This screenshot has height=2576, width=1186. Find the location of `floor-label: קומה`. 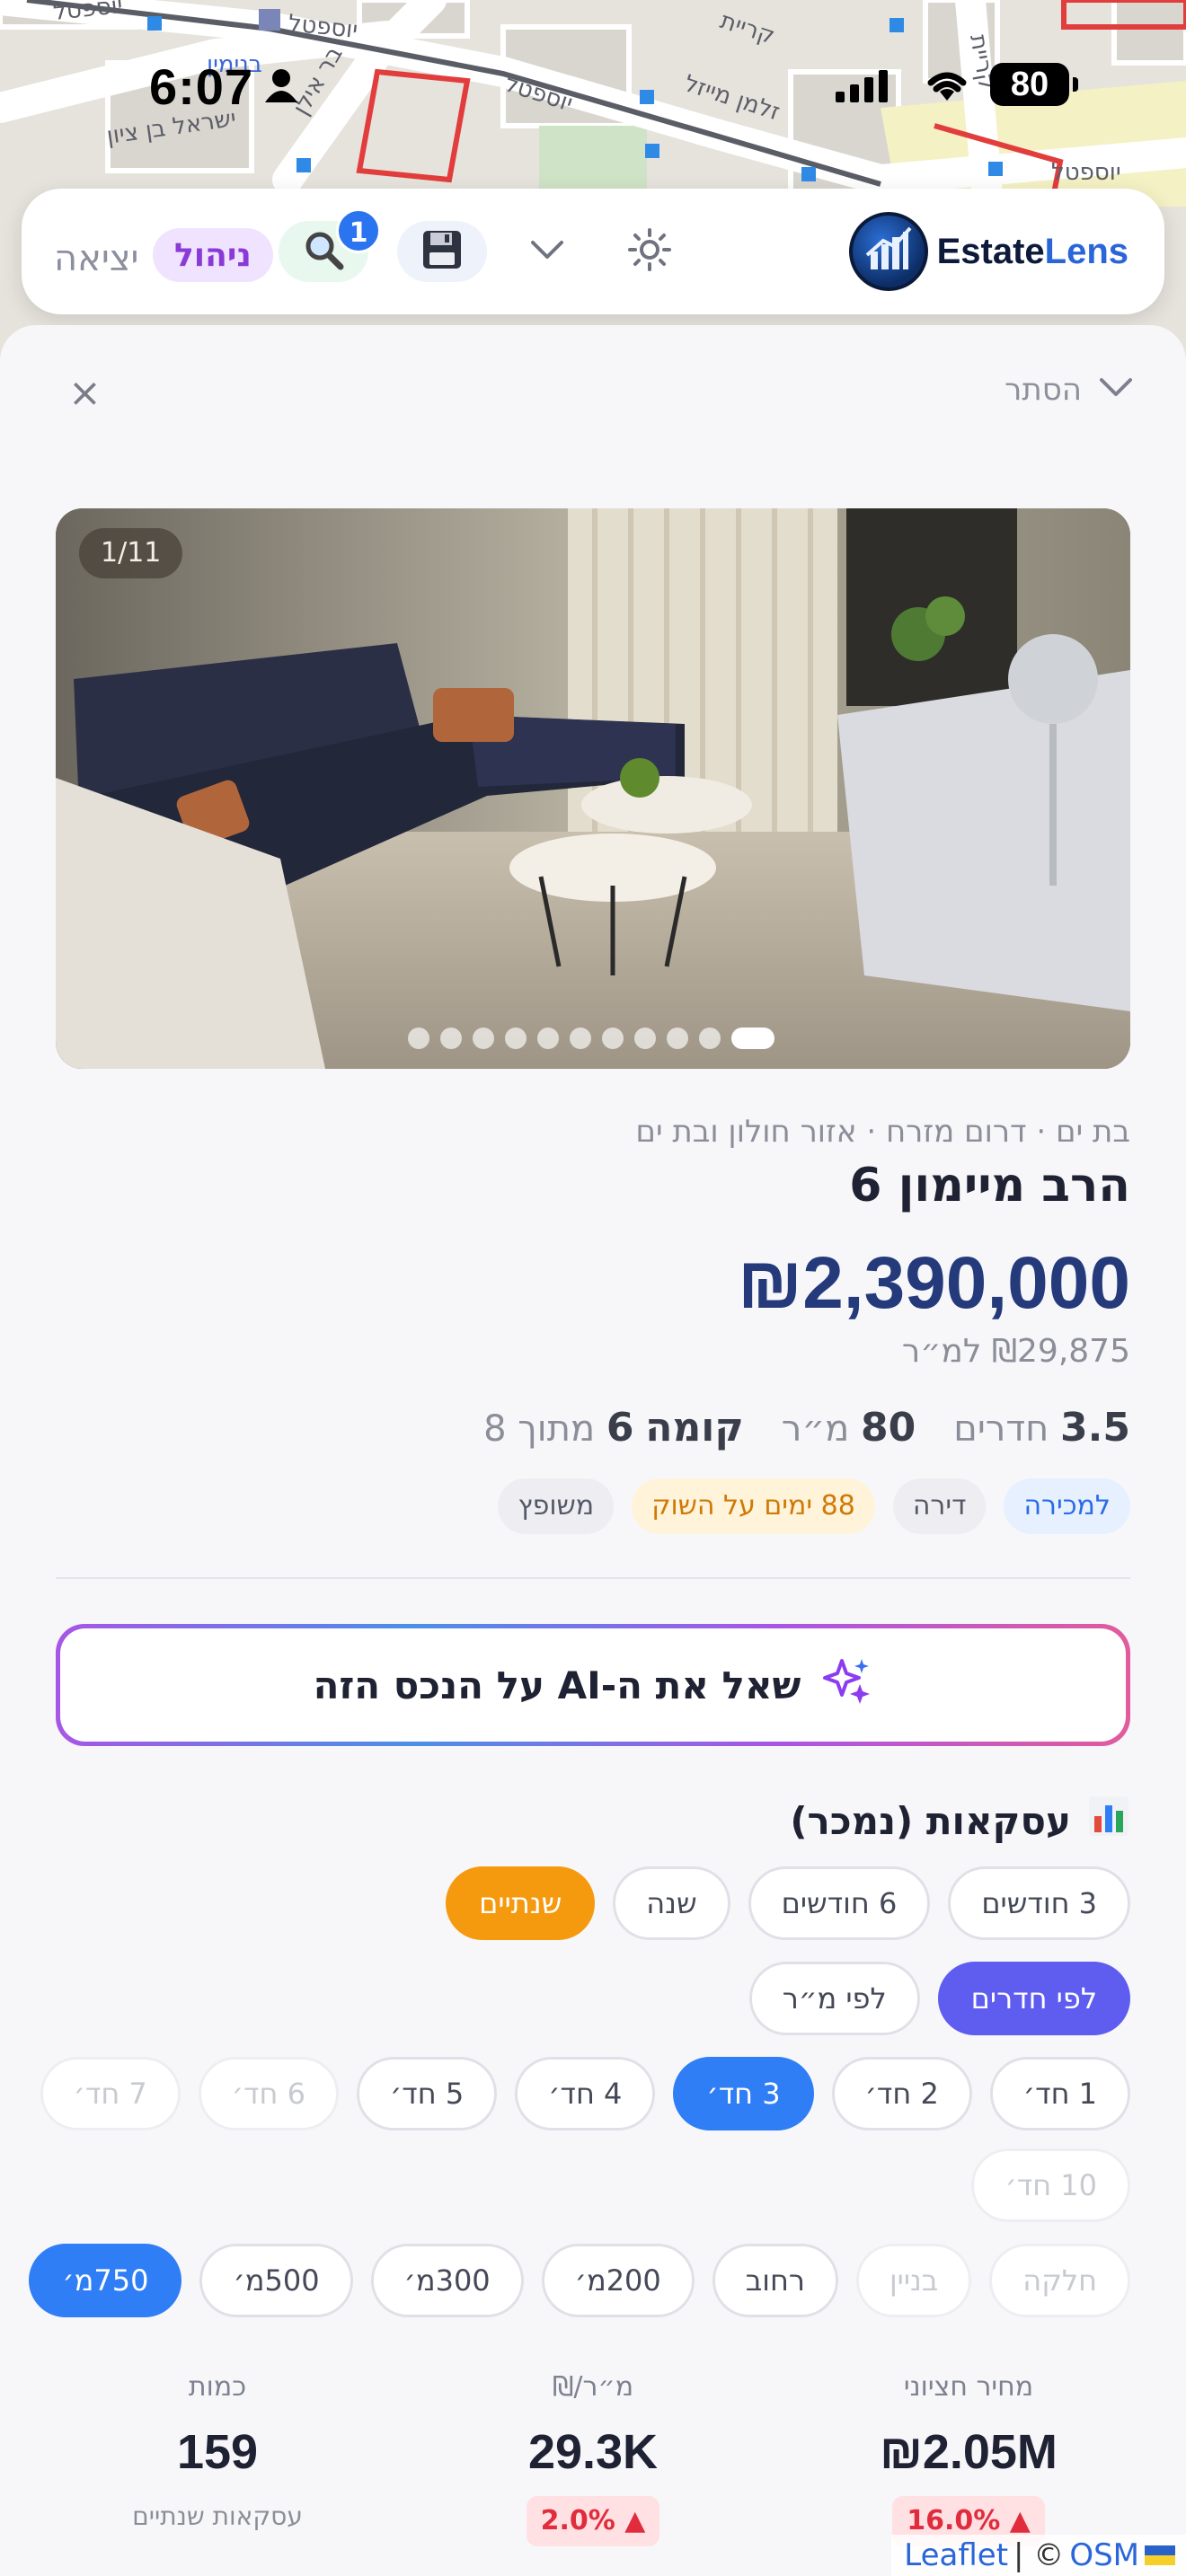

floor-label: קומה is located at coordinates (694, 1428).